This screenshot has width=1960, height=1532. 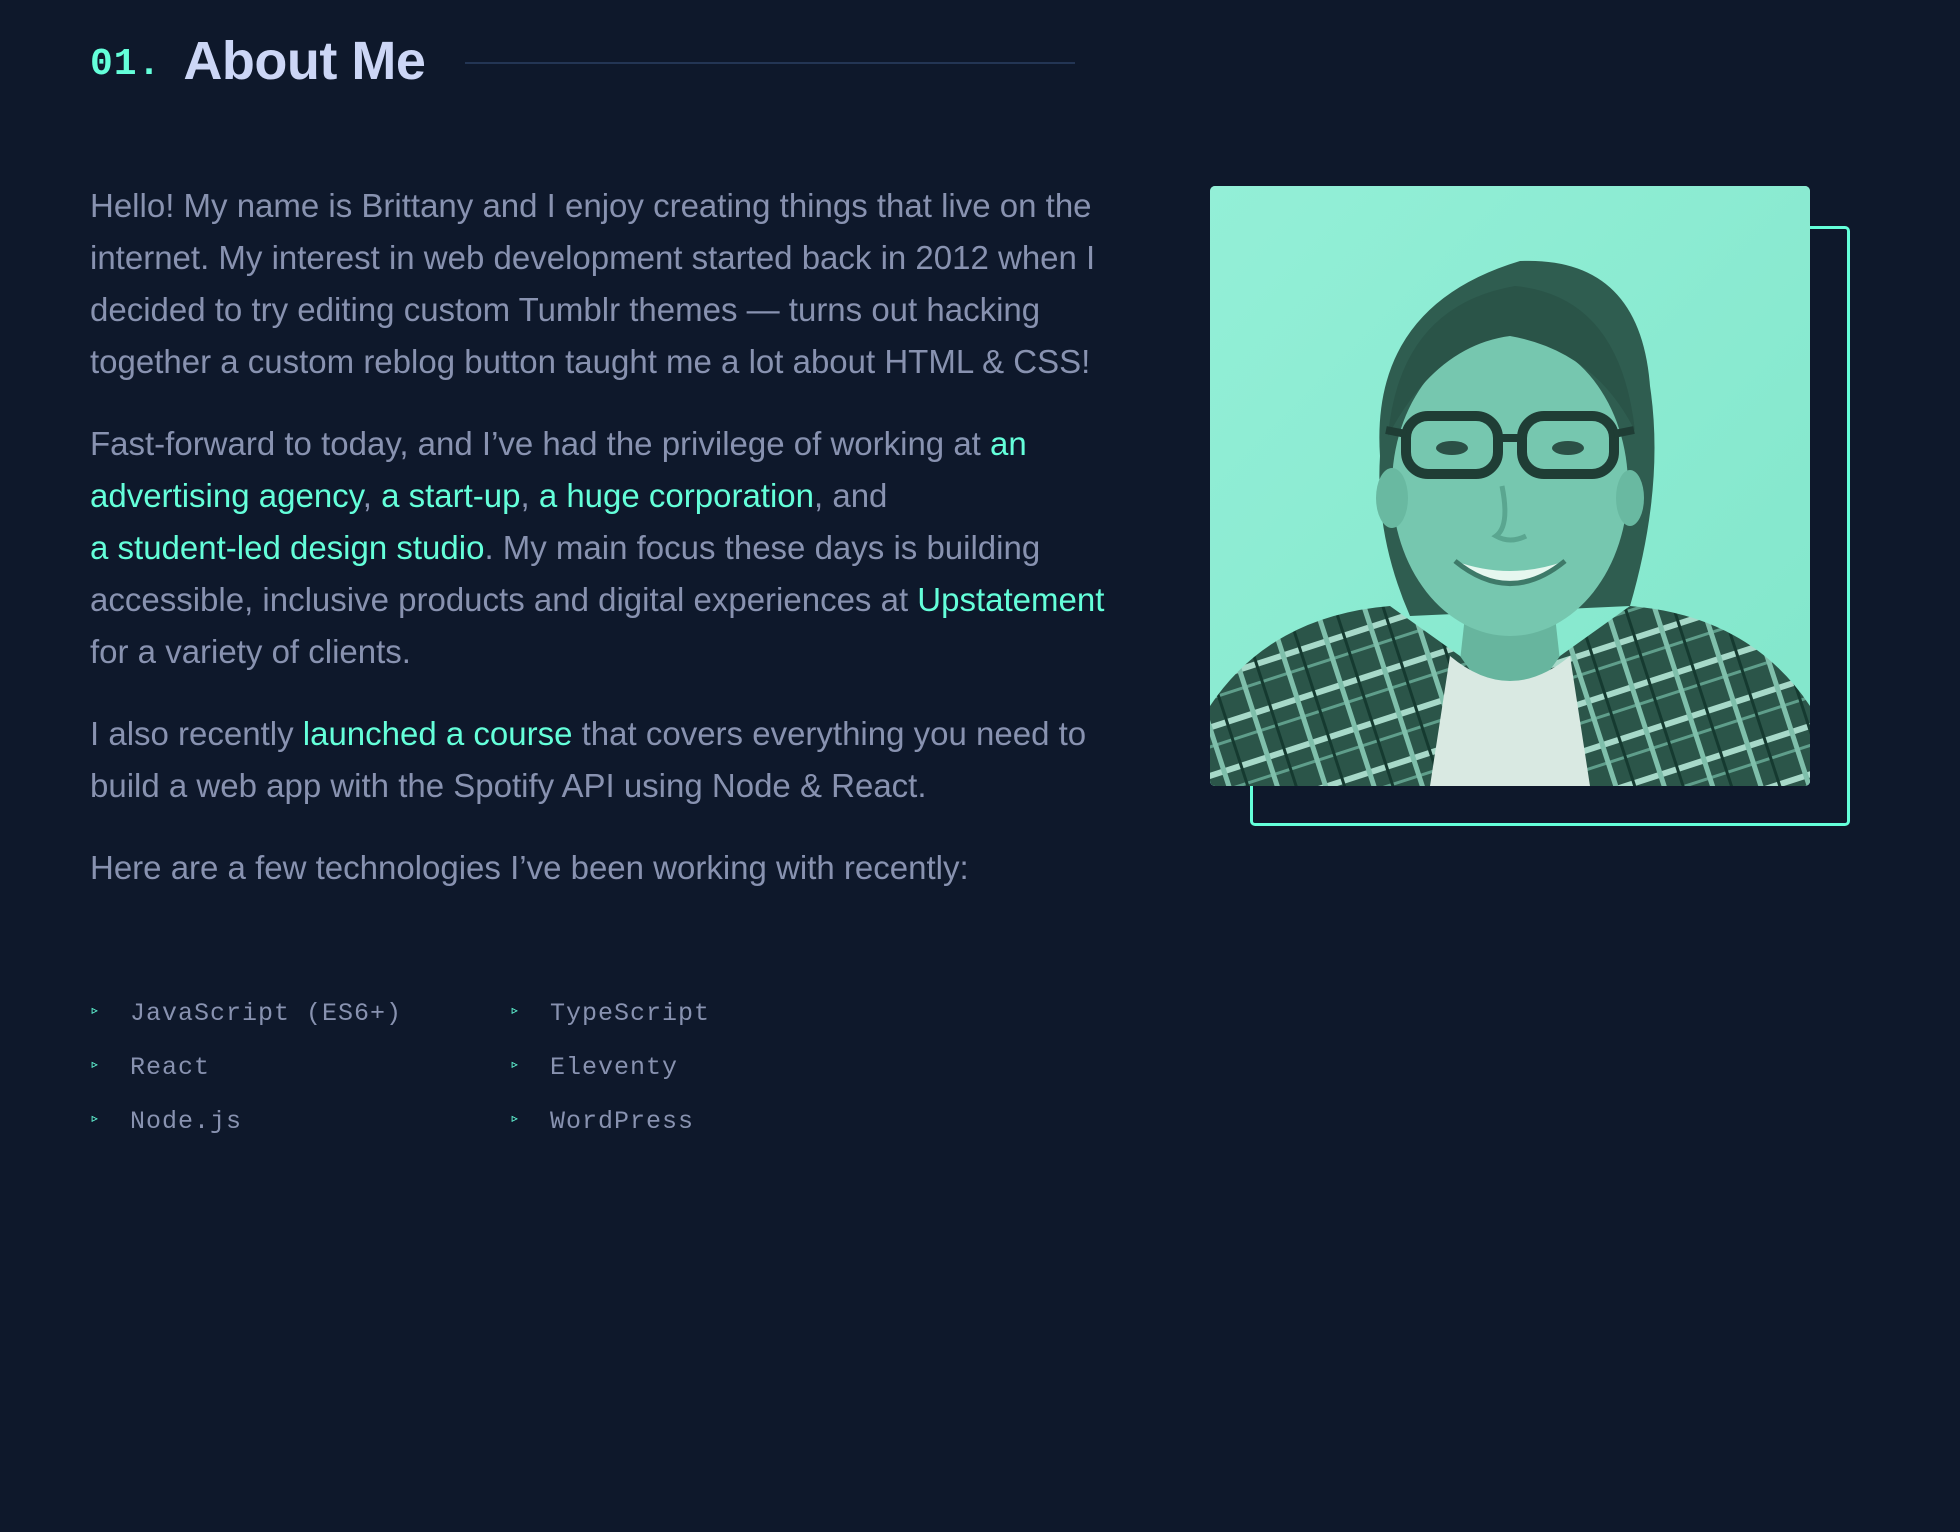 What do you see at coordinates (720, 1121) in the screenshot?
I see `skill-item: ▹ WordPress` at bounding box center [720, 1121].